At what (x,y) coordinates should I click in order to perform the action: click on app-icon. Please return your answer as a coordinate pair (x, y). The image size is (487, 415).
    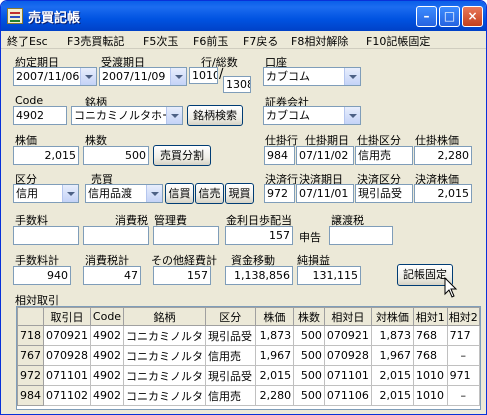
    Looking at the image, I should click on (15, 16).